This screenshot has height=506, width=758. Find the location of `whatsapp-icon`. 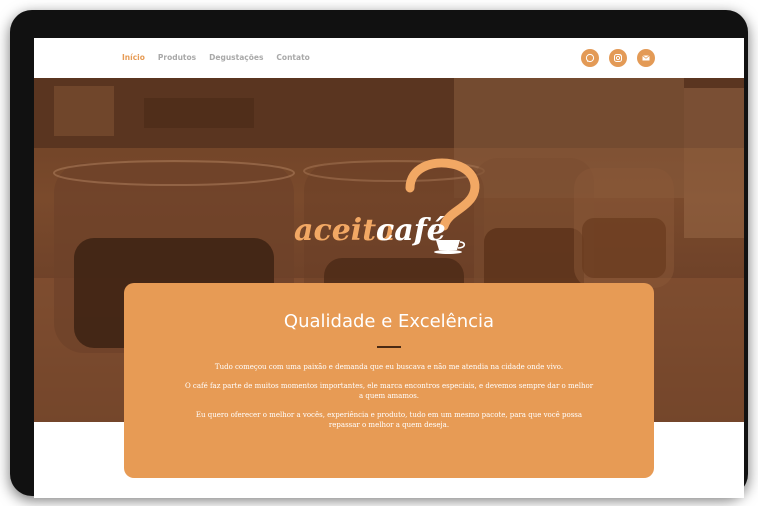

whatsapp-icon is located at coordinates (590, 58).